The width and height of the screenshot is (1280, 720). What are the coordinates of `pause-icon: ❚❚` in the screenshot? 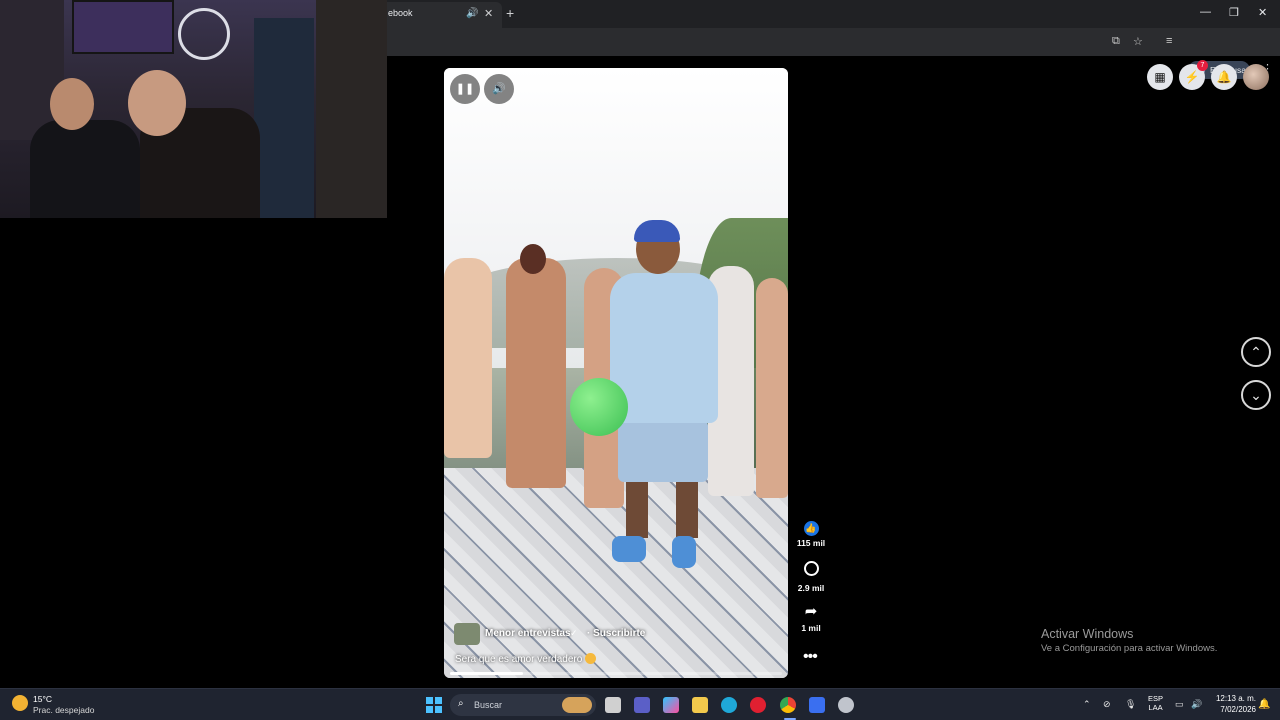 It's located at (465, 89).